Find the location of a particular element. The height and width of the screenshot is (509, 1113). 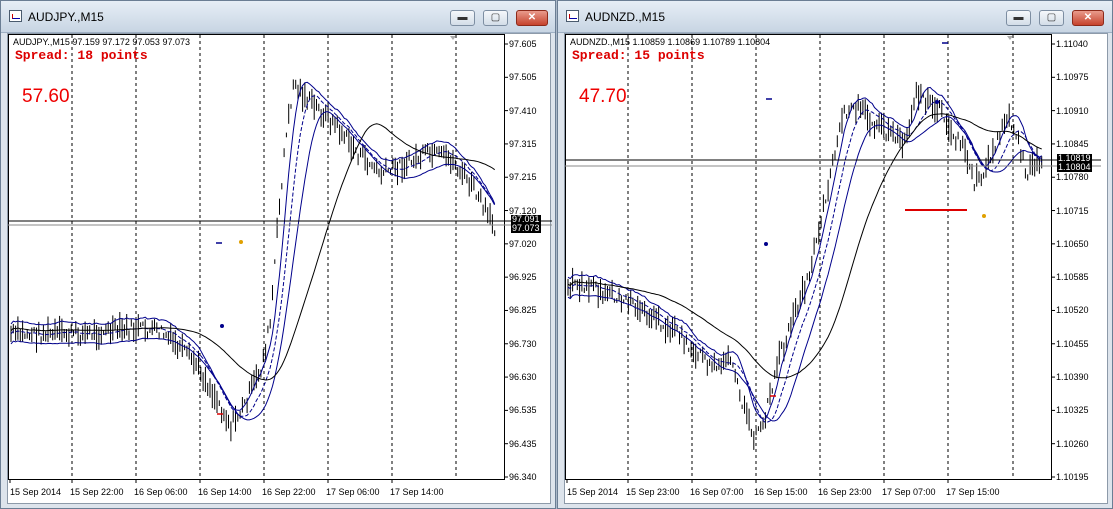

symbol-header: AUDJPY.,M15 97.159 97.172 97.053 97.073 is located at coordinates (101, 42).